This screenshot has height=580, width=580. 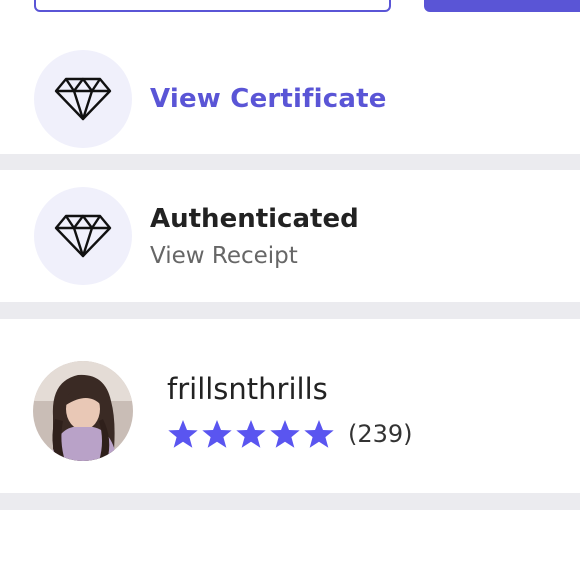 What do you see at coordinates (502, 6) in the screenshot?
I see `primary-button` at bounding box center [502, 6].